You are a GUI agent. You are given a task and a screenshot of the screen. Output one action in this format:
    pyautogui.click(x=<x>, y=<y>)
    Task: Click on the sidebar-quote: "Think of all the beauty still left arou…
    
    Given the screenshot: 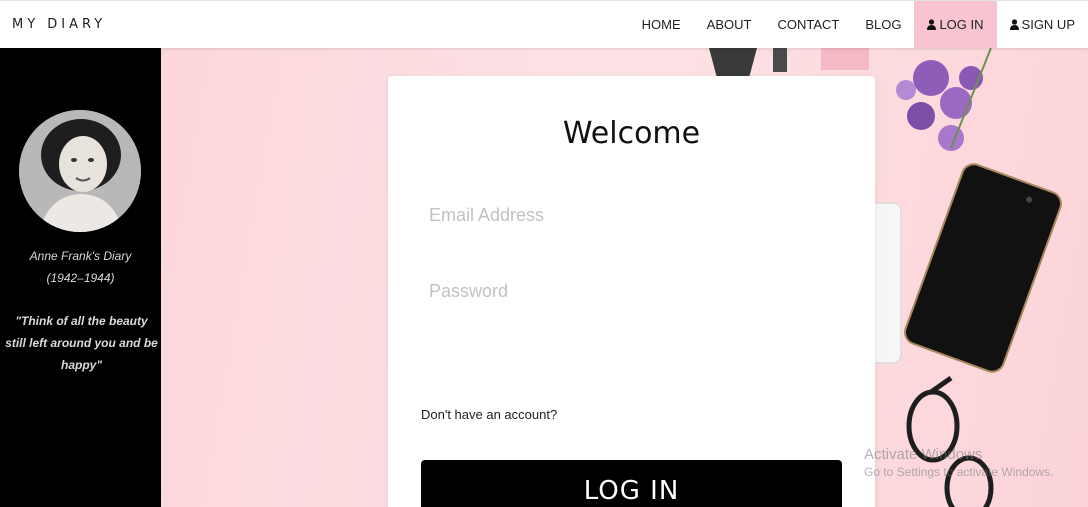 What is the action you would take?
    pyautogui.click(x=81, y=343)
    